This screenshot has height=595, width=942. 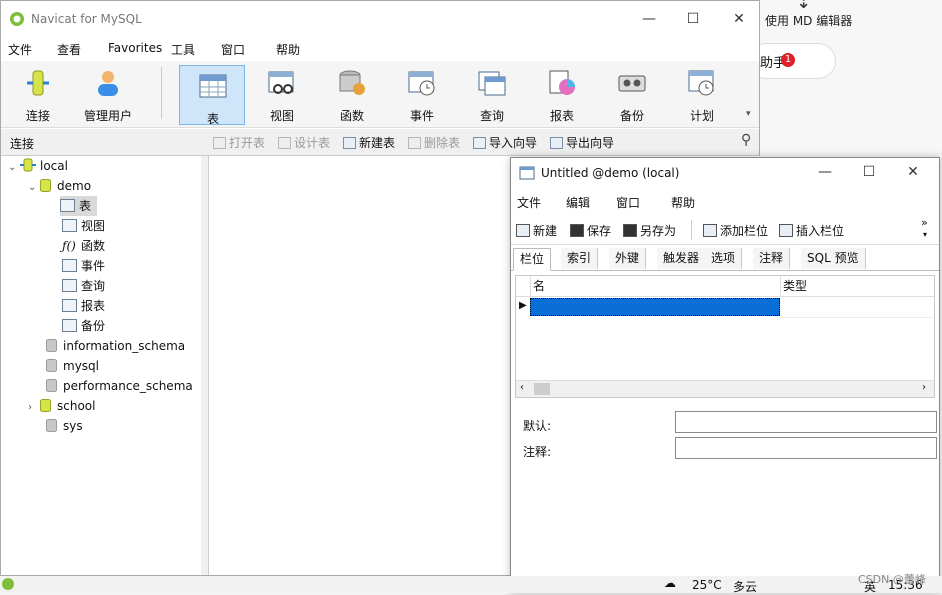 What do you see at coordinates (833, 258) in the screenshot?
I see `tab-sql-preview: SQL 预览` at bounding box center [833, 258].